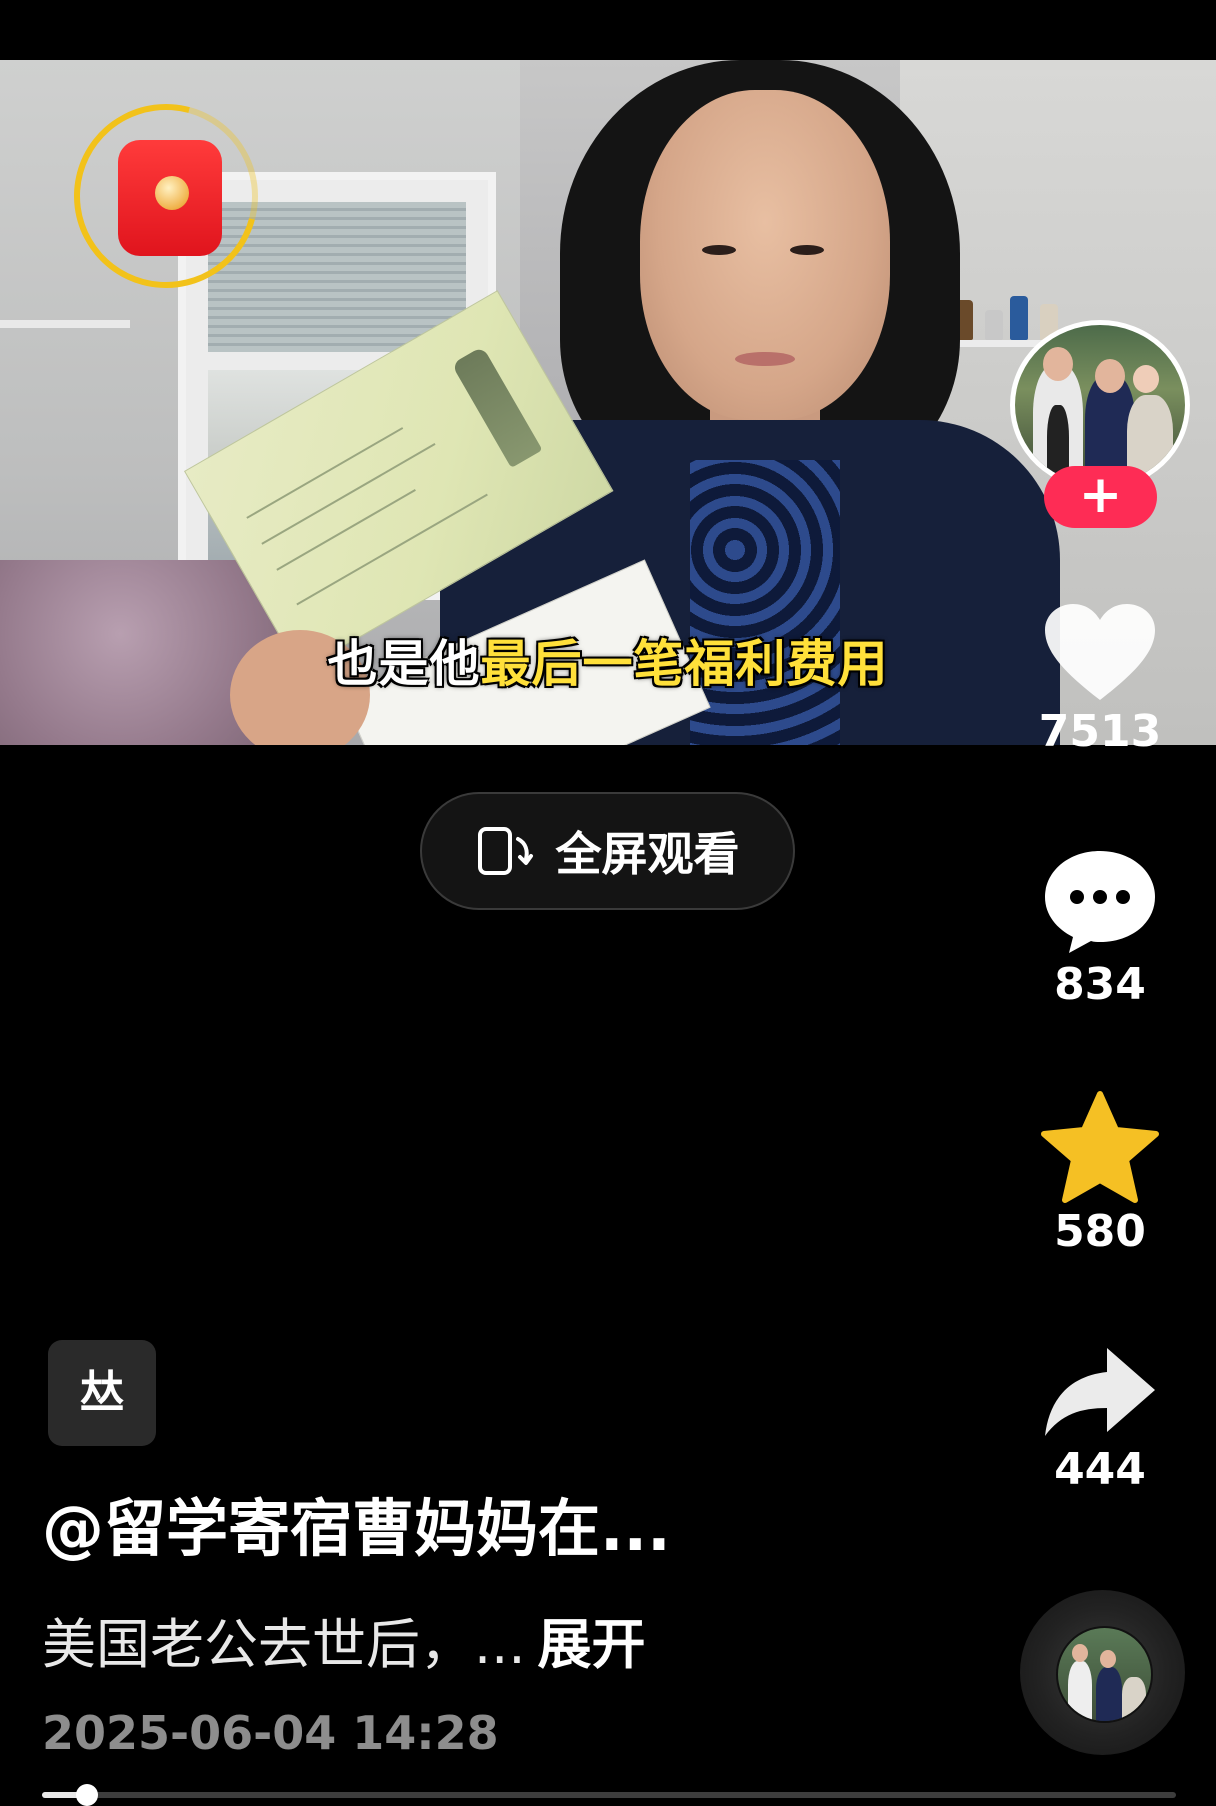 The width and height of the screenshot is (1216, 1806). What do you see at coordinates (497, 407) in the screenshot?
I see `statue-of-liberty-icon` at bounding box center [497, 407].